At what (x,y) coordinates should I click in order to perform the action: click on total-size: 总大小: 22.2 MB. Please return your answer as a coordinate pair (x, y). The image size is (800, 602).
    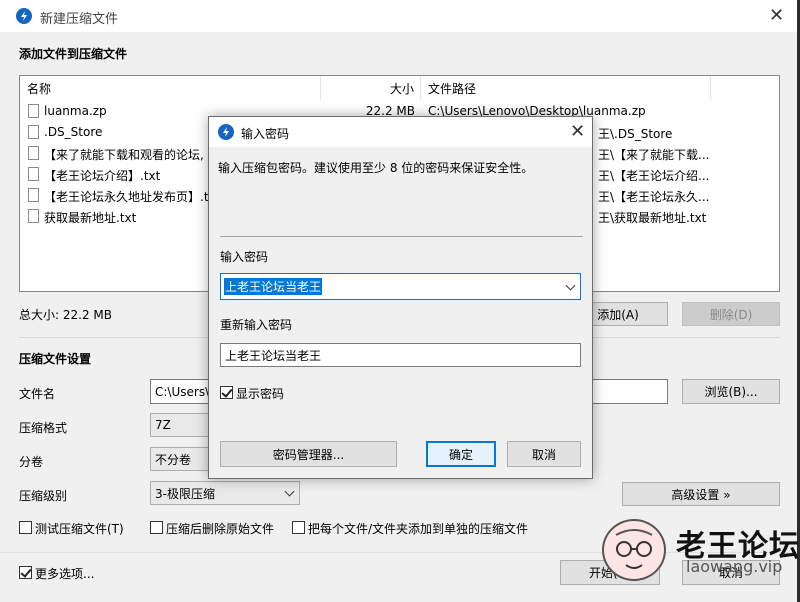
    Looking at the image, I should click on (65, 315).